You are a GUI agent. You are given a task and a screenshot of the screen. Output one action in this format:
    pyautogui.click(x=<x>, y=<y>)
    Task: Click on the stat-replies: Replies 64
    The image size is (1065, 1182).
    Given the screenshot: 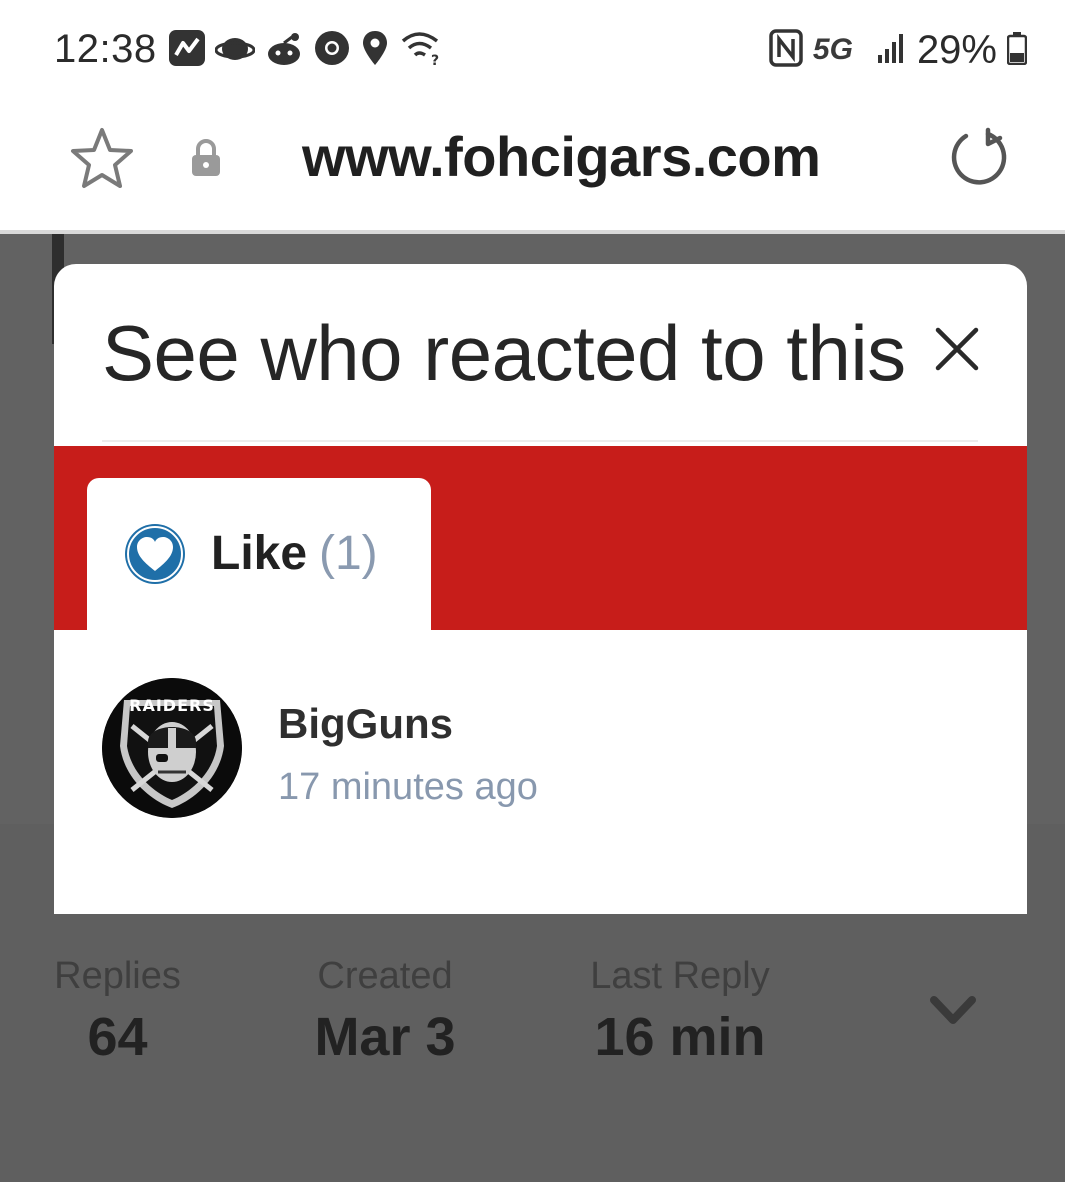 What is the action you would take?
    pyautogui.click(x=117, y=1011)
    